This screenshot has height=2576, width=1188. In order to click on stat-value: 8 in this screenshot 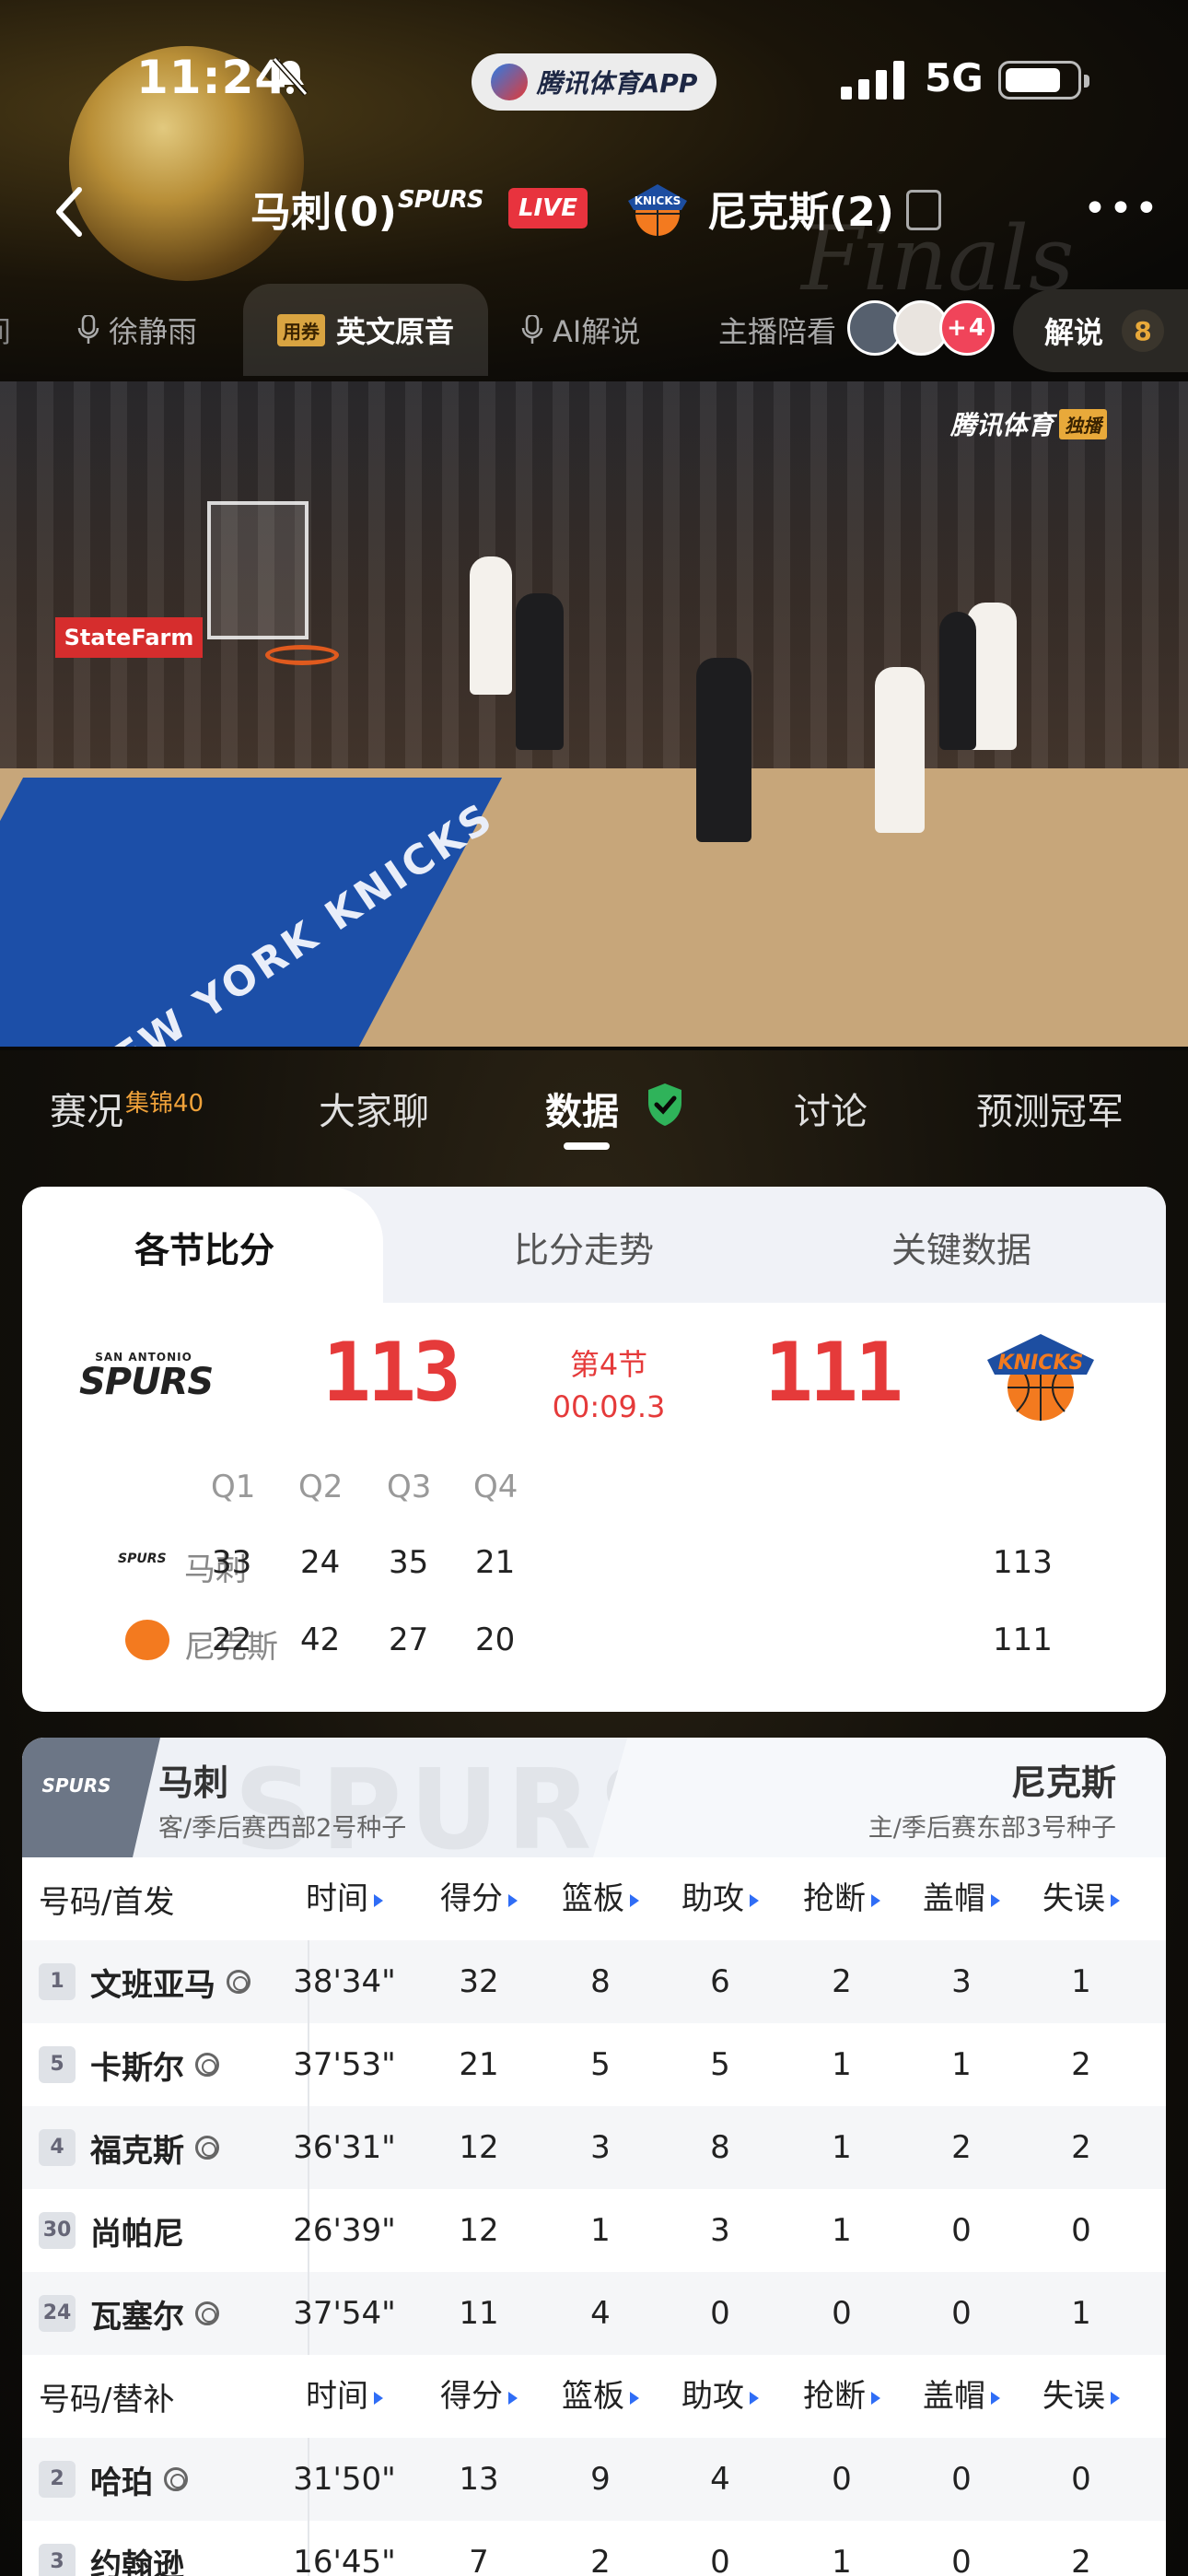, I will do `click(600, 1981)`.